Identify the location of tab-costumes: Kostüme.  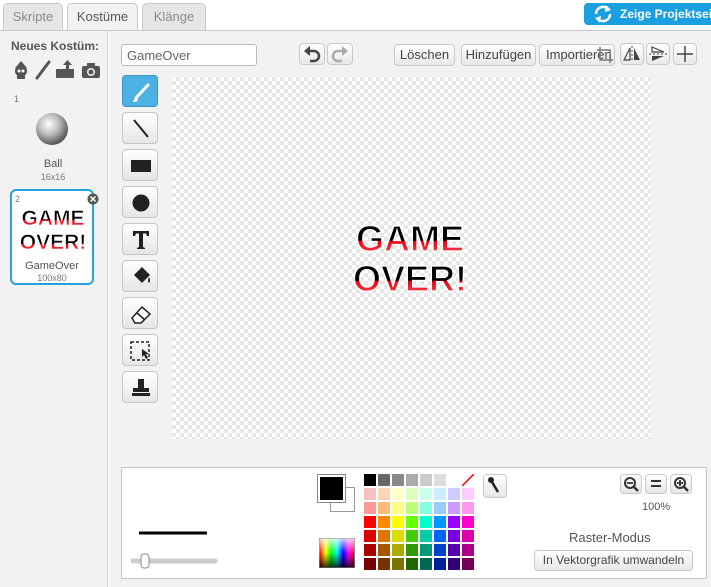
(102, 17).